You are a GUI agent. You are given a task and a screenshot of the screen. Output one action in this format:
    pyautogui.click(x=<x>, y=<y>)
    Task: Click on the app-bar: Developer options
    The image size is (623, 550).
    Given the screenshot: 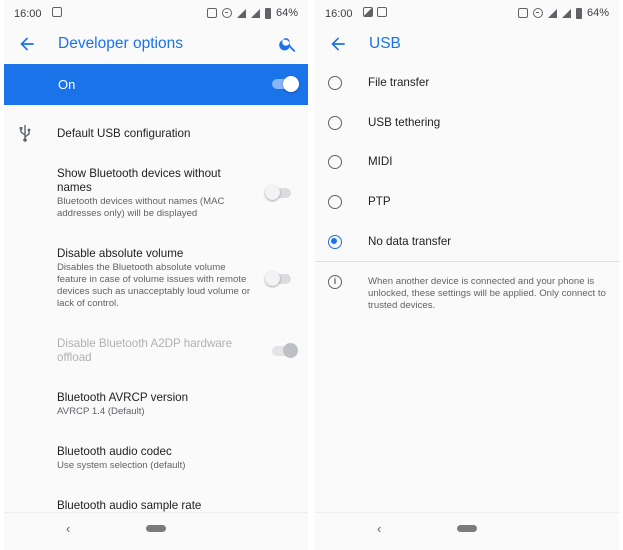 What is the action you would take?
    pyautogui.click(x=156, y=44)
    